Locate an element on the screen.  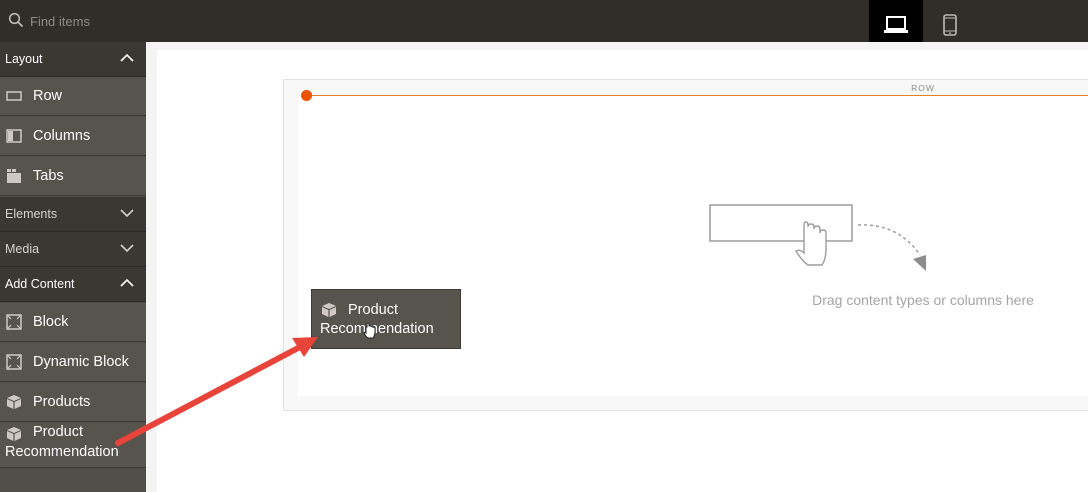
products-icon is located at coordinates (14, 402).